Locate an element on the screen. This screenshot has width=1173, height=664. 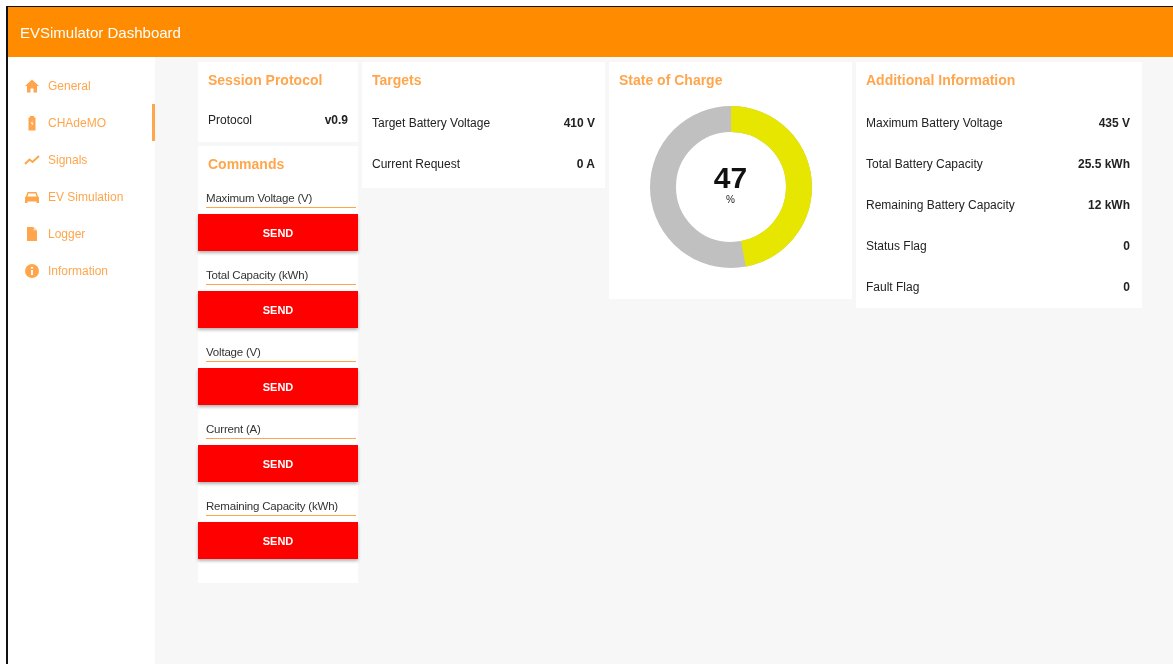
row-label: Current Request is located at coordinates (416, 163).